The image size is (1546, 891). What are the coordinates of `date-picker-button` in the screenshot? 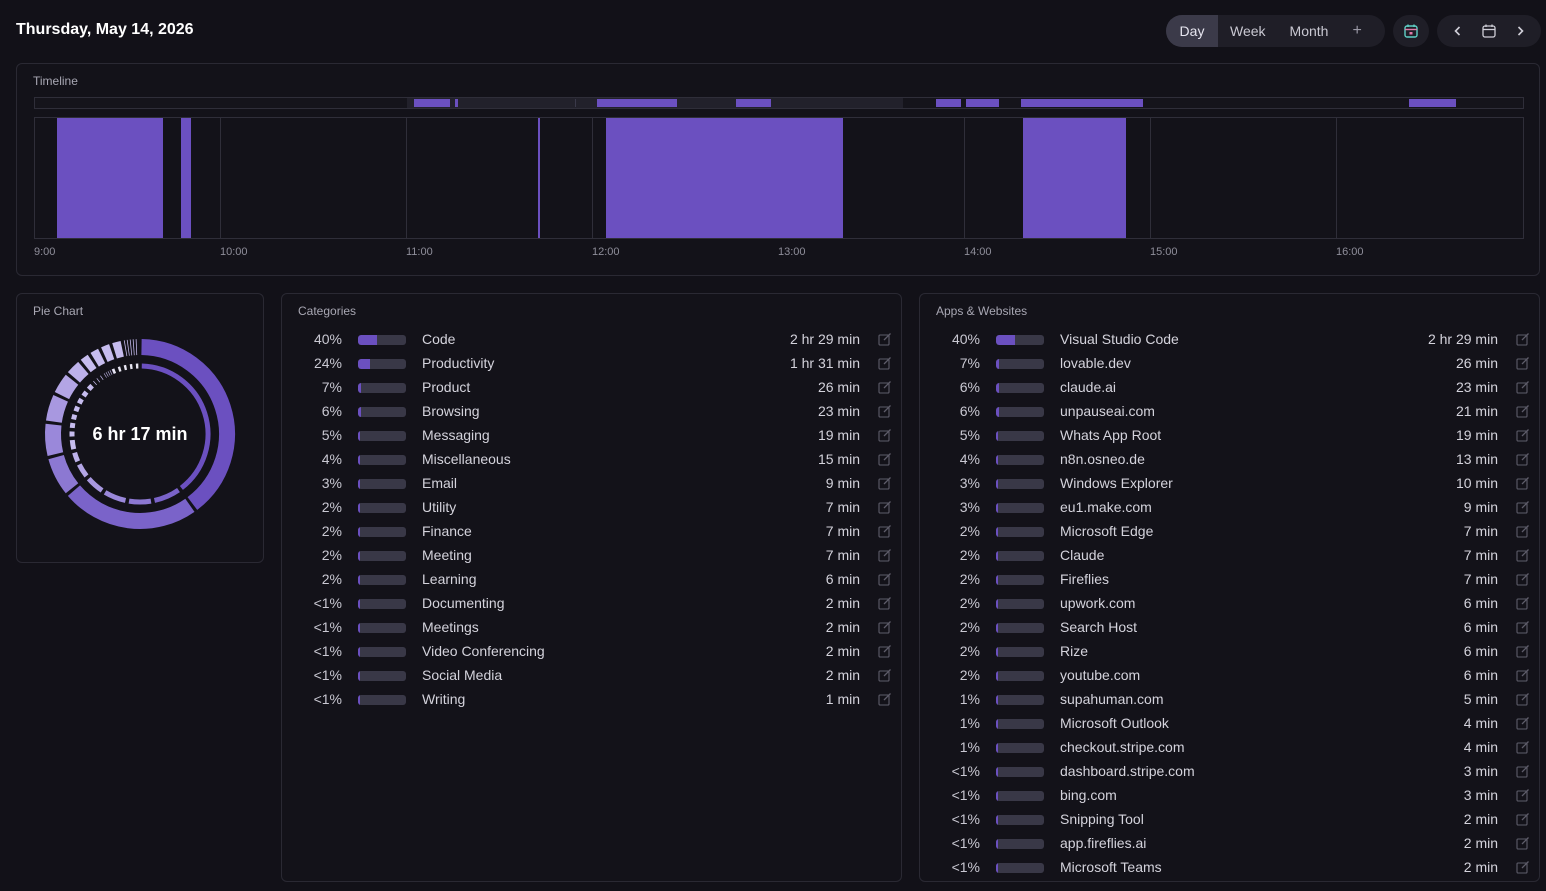 It's located at (1489, 31).